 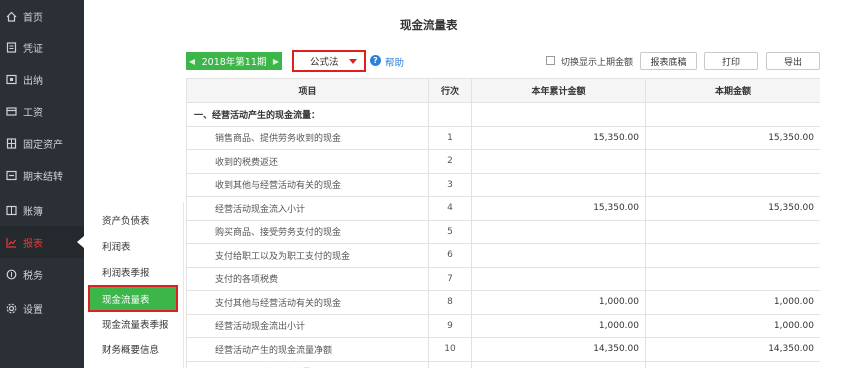 What do you see at coordinates (429, 25) in the screenshot?
I see `page-title: 现金流量表` at bounding box center [429, 25].